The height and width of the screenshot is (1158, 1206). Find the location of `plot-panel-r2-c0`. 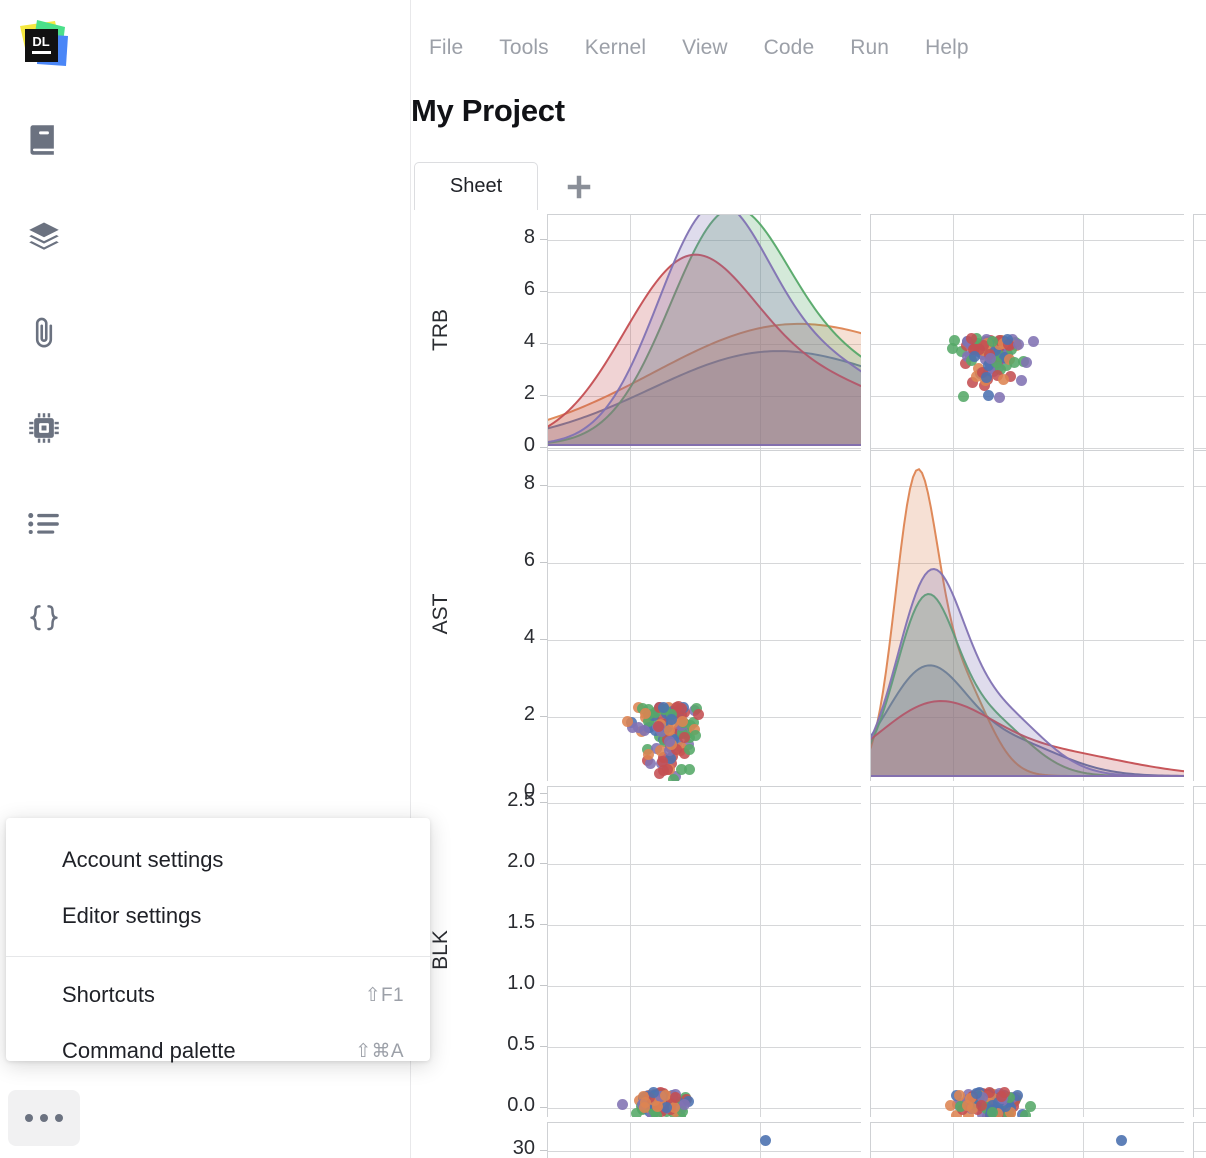

plot-panel-r2-c0 is located at coordinates (704, 951).